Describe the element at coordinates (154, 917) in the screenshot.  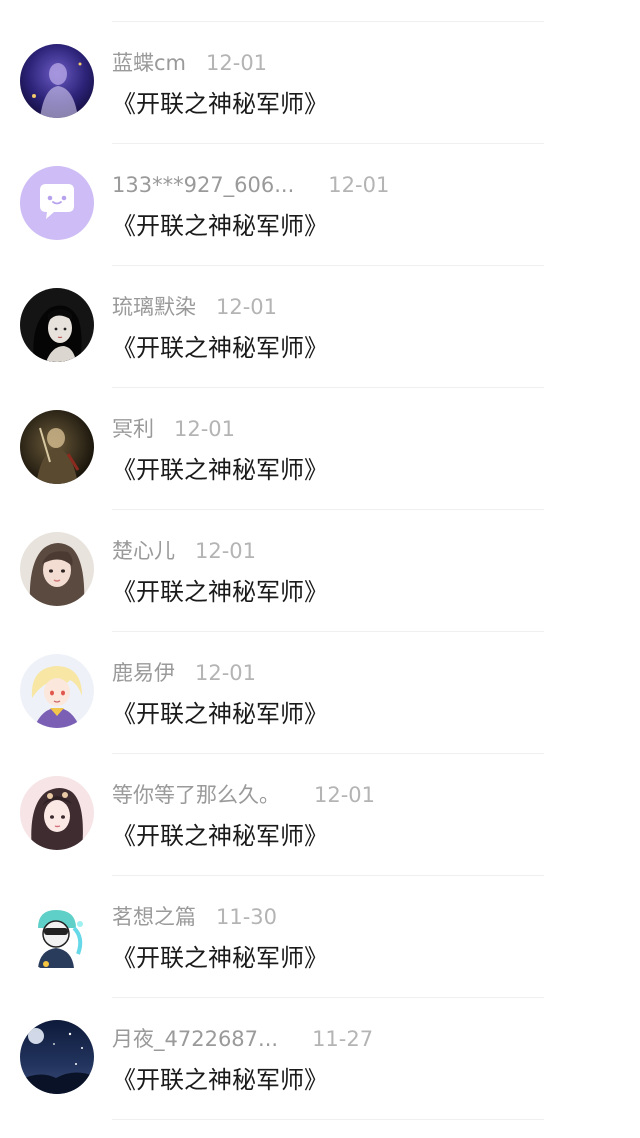
I see `username: 茗想之篇` at that location.